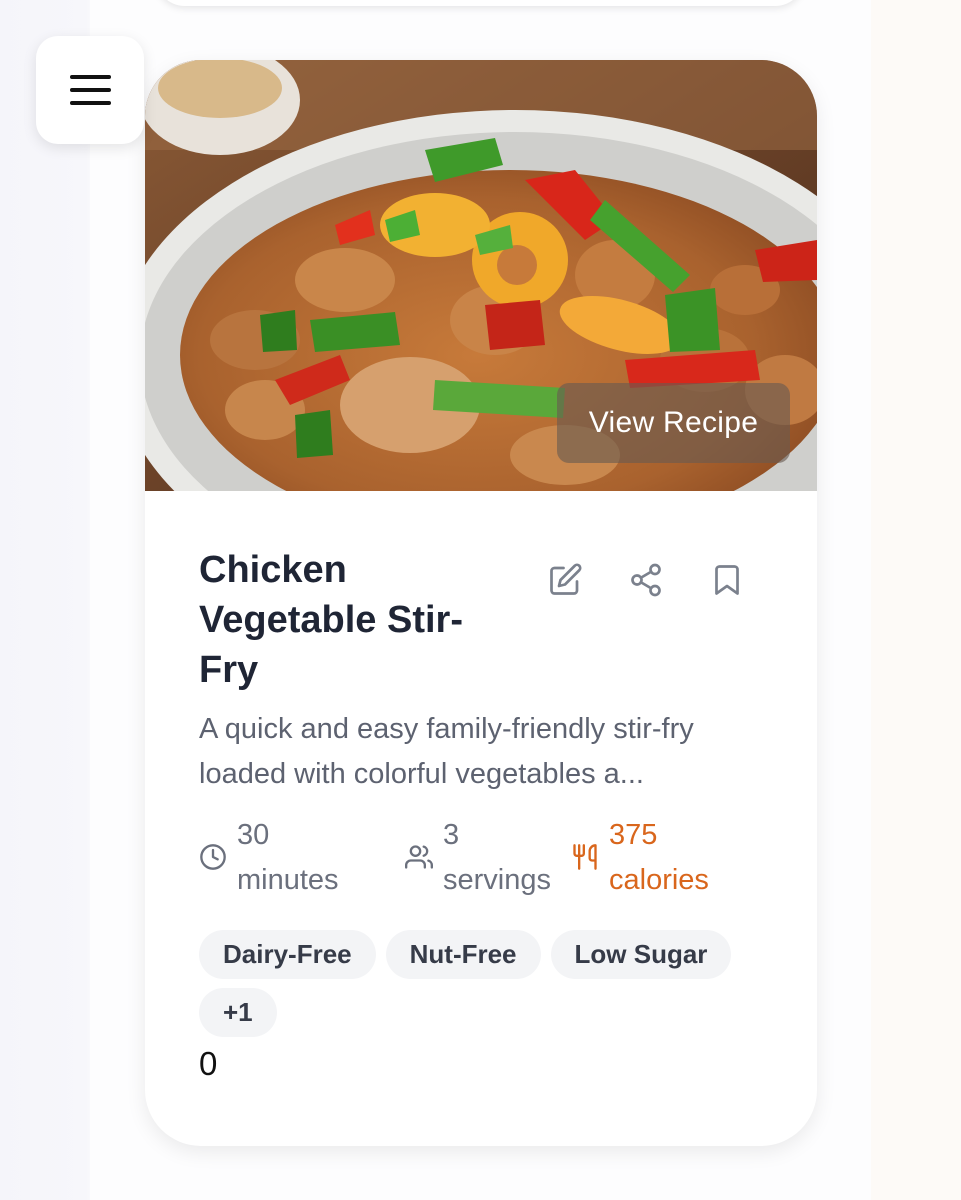 The image size is (961, 1200). I want to click on servings-value: 3, so click(451, 835).